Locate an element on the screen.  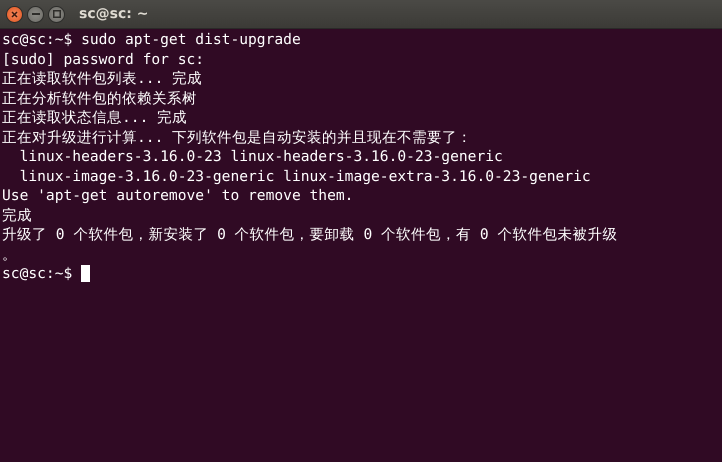
terminal-line: 。 is located at coordinates (9, 254).